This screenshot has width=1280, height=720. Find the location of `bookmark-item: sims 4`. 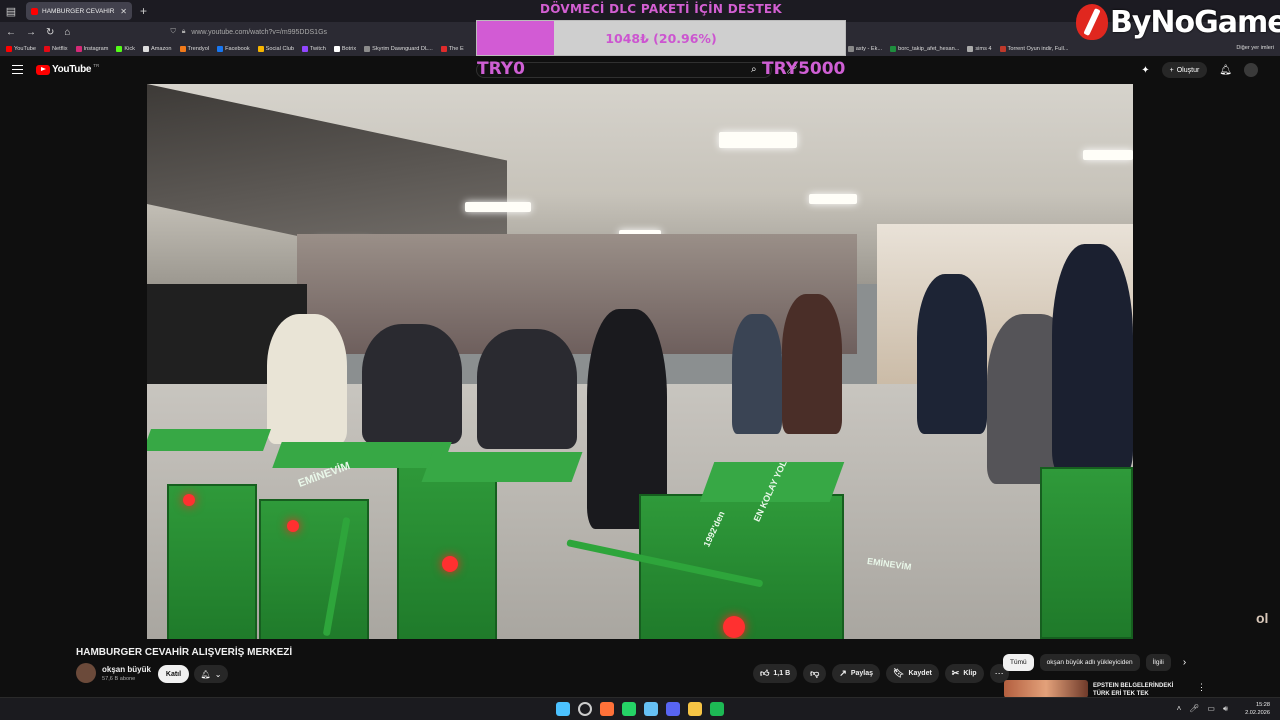

bookmark-item: sims 4 is located at coordinates (979, 49).